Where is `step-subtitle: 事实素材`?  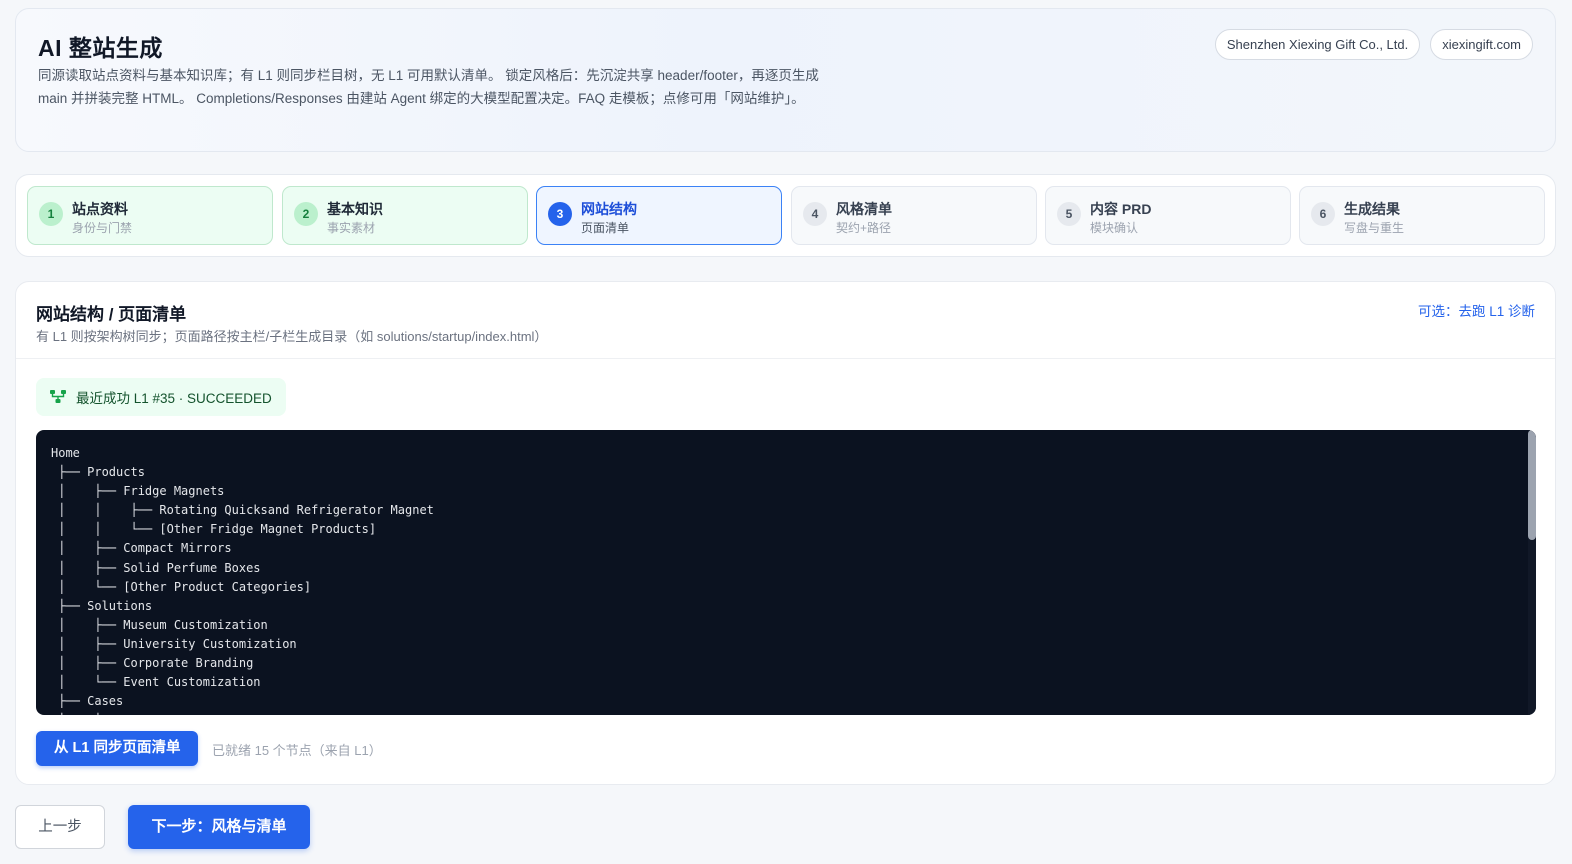
step-subtitle: 事实素材 is located at coordinates (351, 228).